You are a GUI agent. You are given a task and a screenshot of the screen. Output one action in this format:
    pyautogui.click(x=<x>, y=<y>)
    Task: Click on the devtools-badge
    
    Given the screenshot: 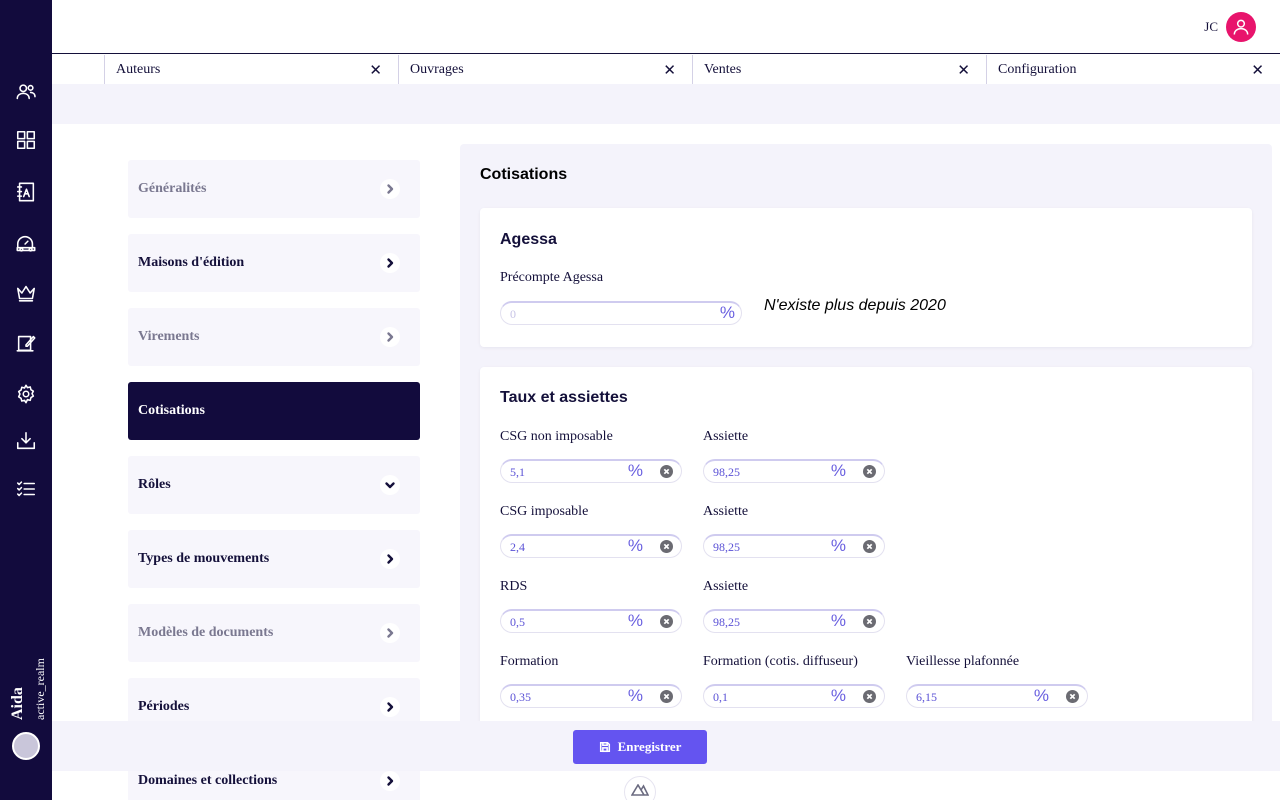 What is the action you would take?
    pyautogui.click(x=640, y=788)
    